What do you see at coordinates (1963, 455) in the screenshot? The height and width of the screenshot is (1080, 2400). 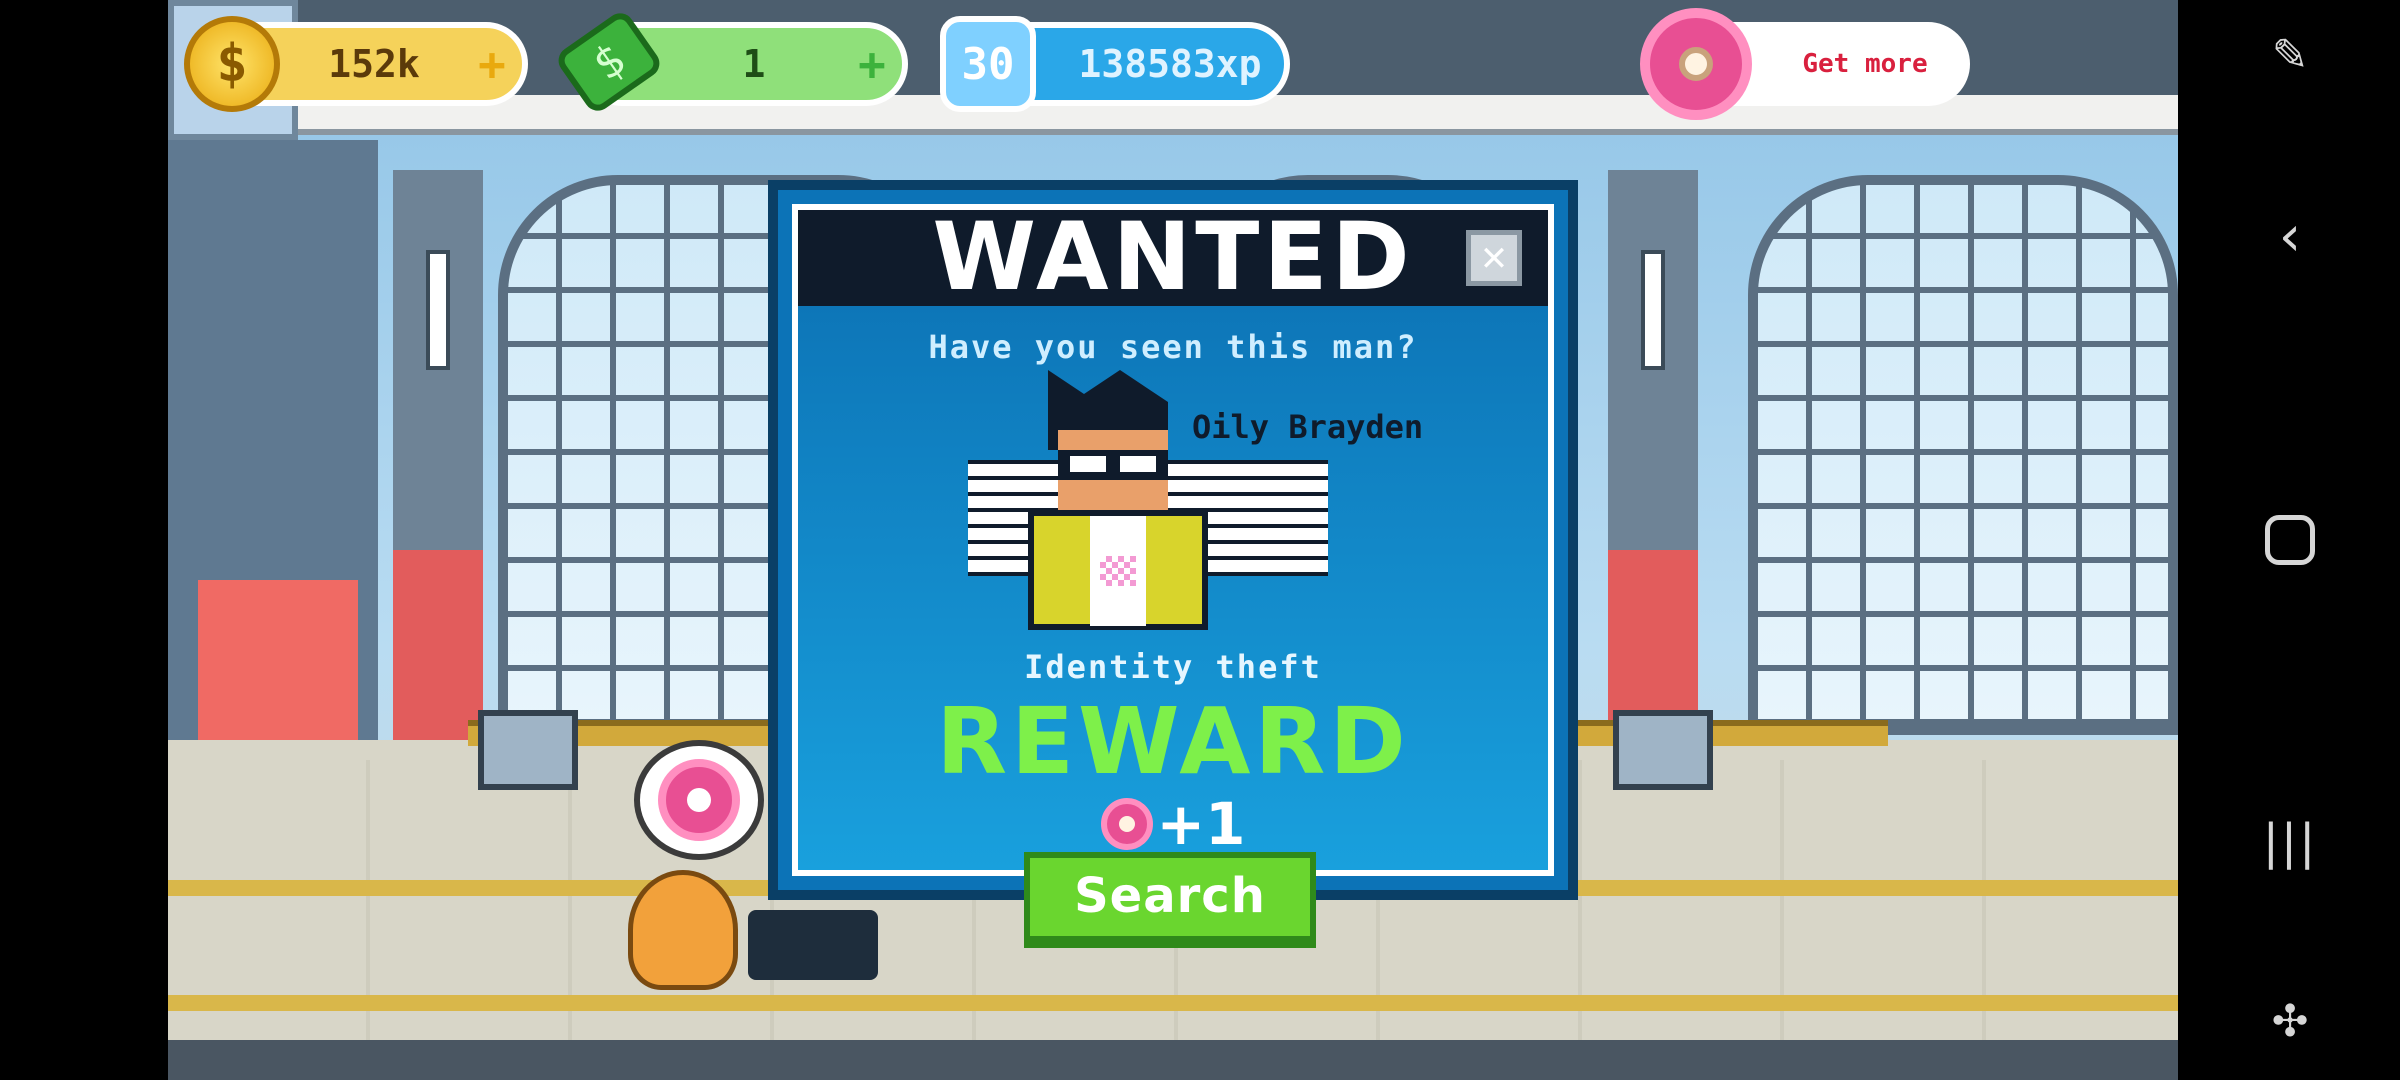 I see `background-window` at bounding box center [1963, 455].